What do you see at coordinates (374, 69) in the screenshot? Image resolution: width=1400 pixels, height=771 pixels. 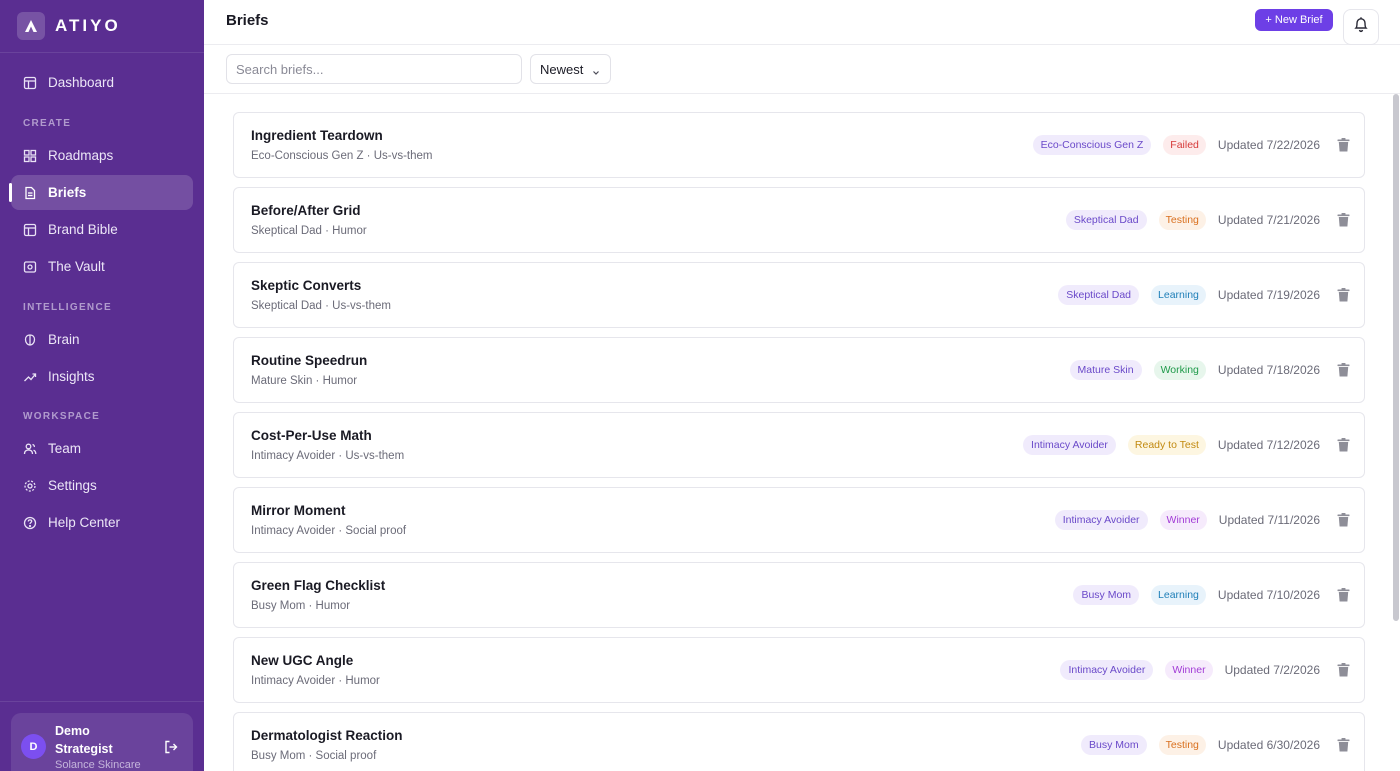 I see `search-input` at bounding box center [374, 69].